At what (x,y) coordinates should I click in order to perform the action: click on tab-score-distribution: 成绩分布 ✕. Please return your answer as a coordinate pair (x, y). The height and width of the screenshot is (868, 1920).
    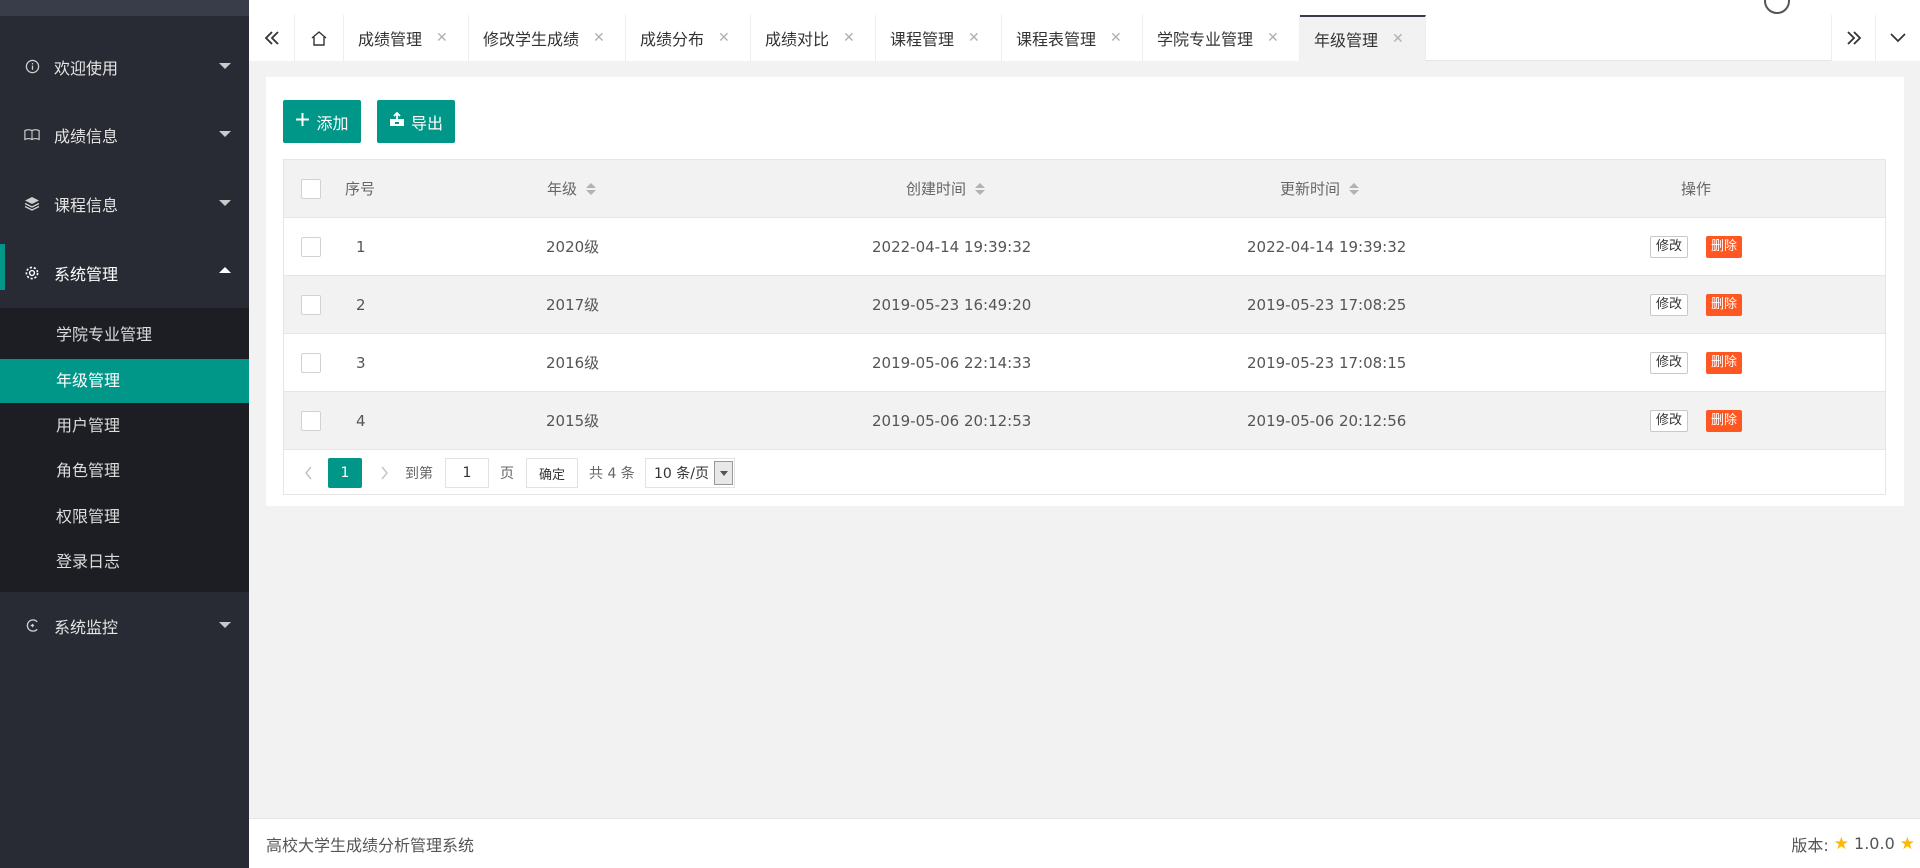
    Looking at the image, I should click on (688, 38).